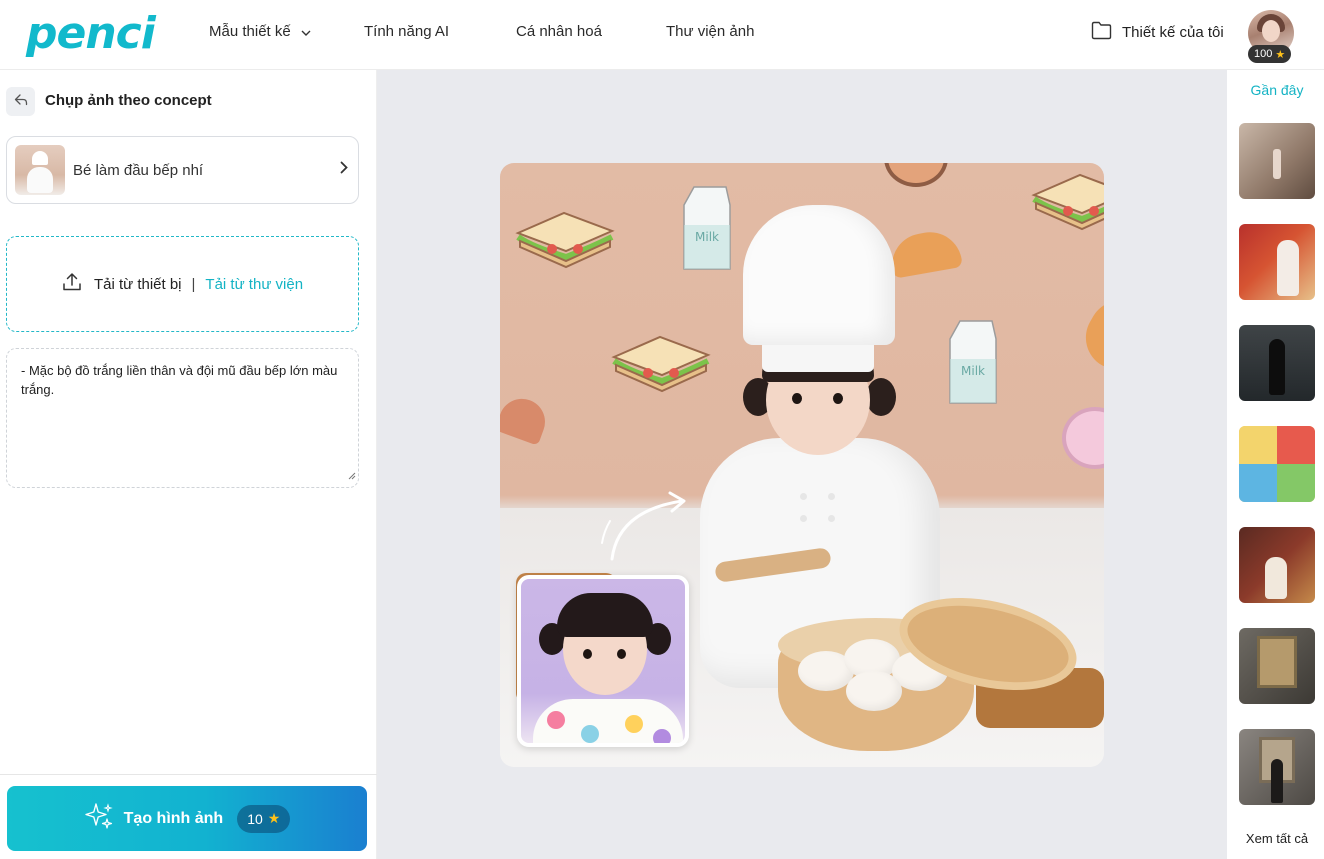 The width and height of the screenshot is (1324, 859). I want to click on chevron-right-icon, so click(344, 170).